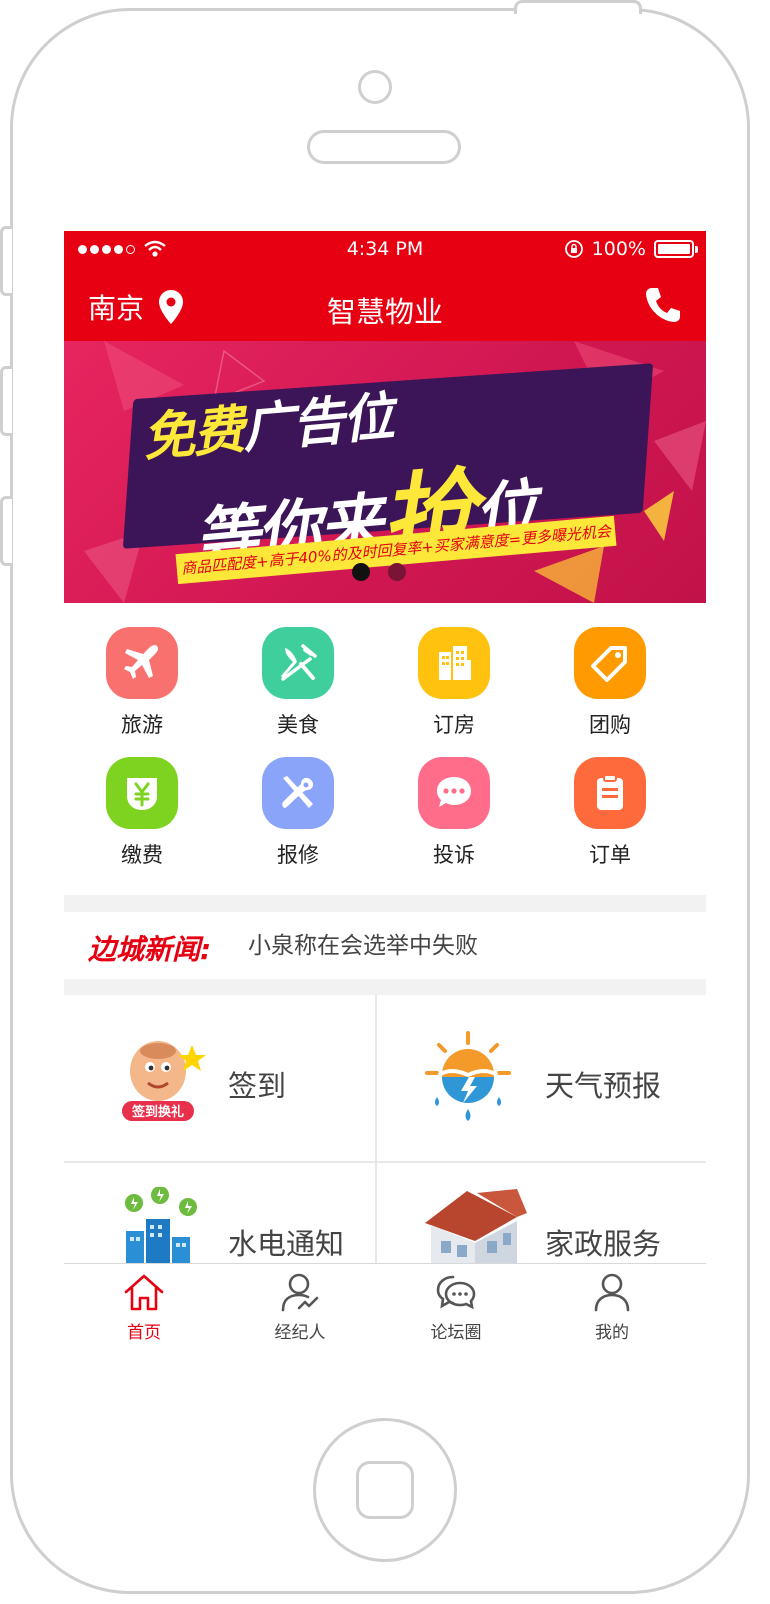  I want to click on home-button-icon, so click(385, 1490).